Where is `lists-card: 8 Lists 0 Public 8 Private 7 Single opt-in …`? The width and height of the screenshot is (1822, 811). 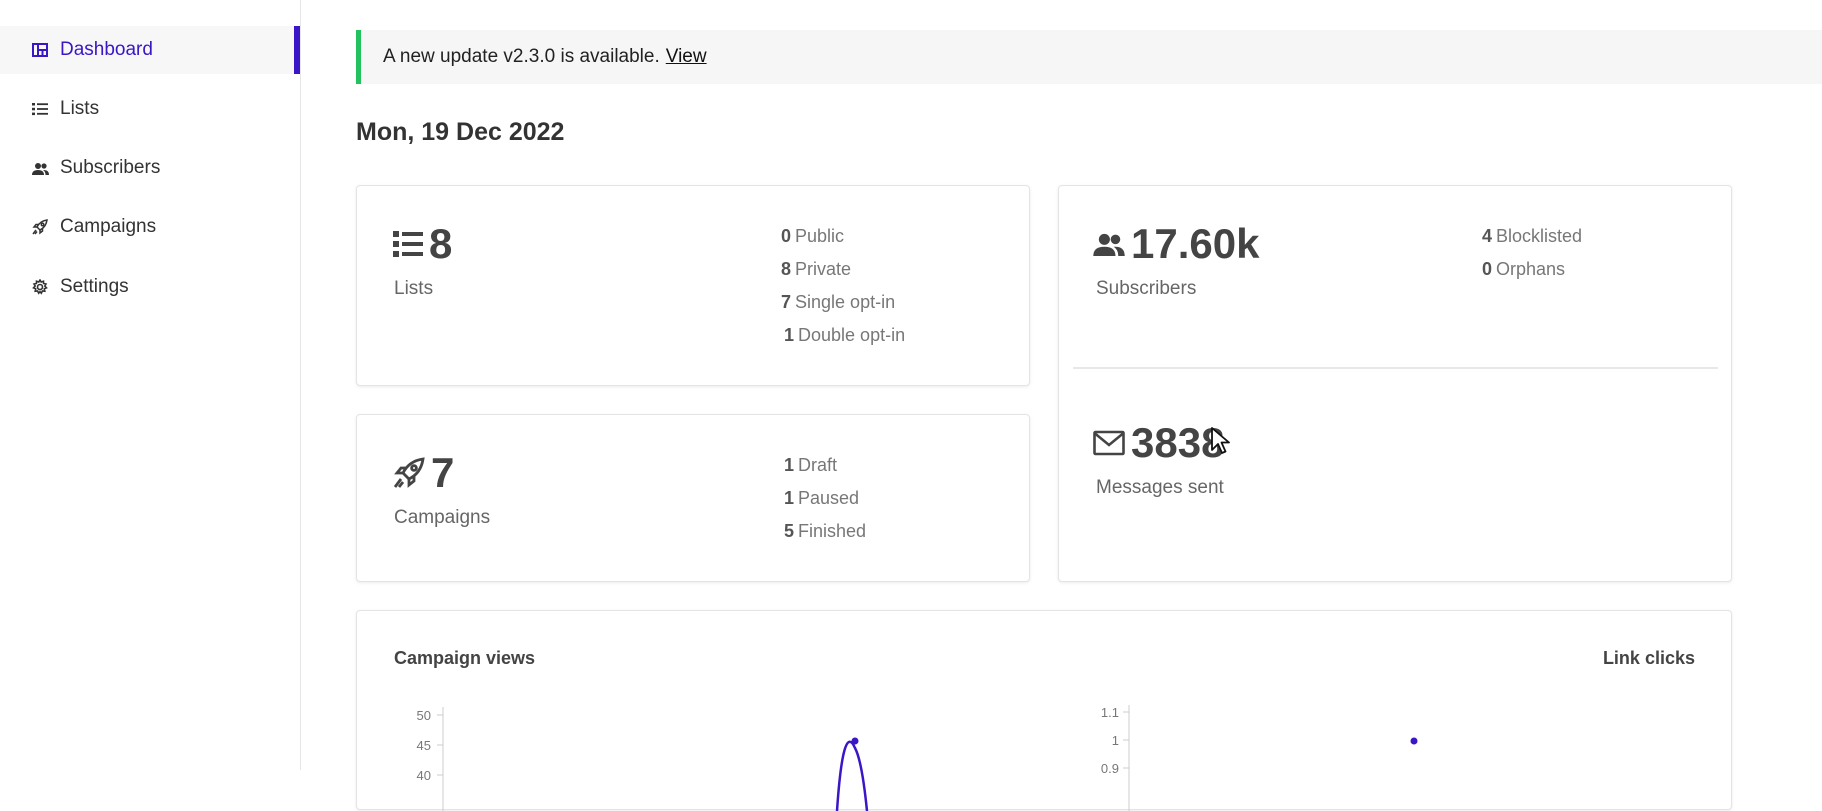 lists-card: 8 Lists 0 Public 8 Private 7 Single opt-in … is located at coordinates (693, 285).